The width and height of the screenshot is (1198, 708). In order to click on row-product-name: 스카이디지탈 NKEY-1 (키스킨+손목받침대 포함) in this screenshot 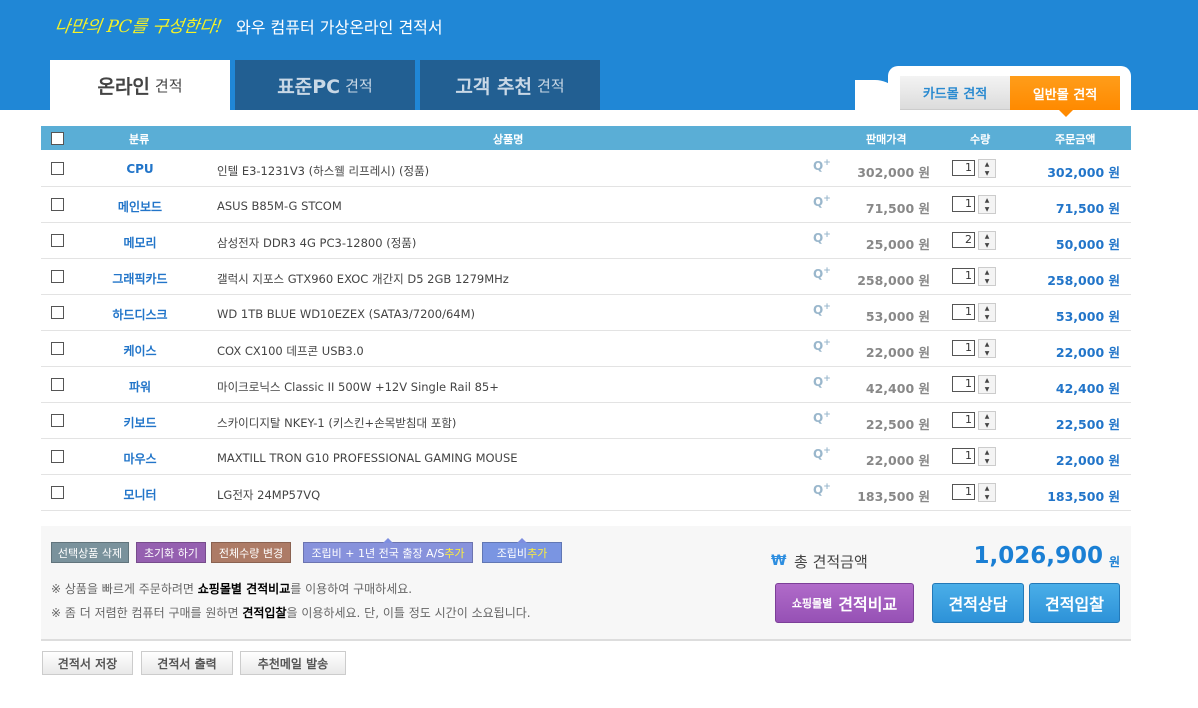, I will do `click(336, 423)`.